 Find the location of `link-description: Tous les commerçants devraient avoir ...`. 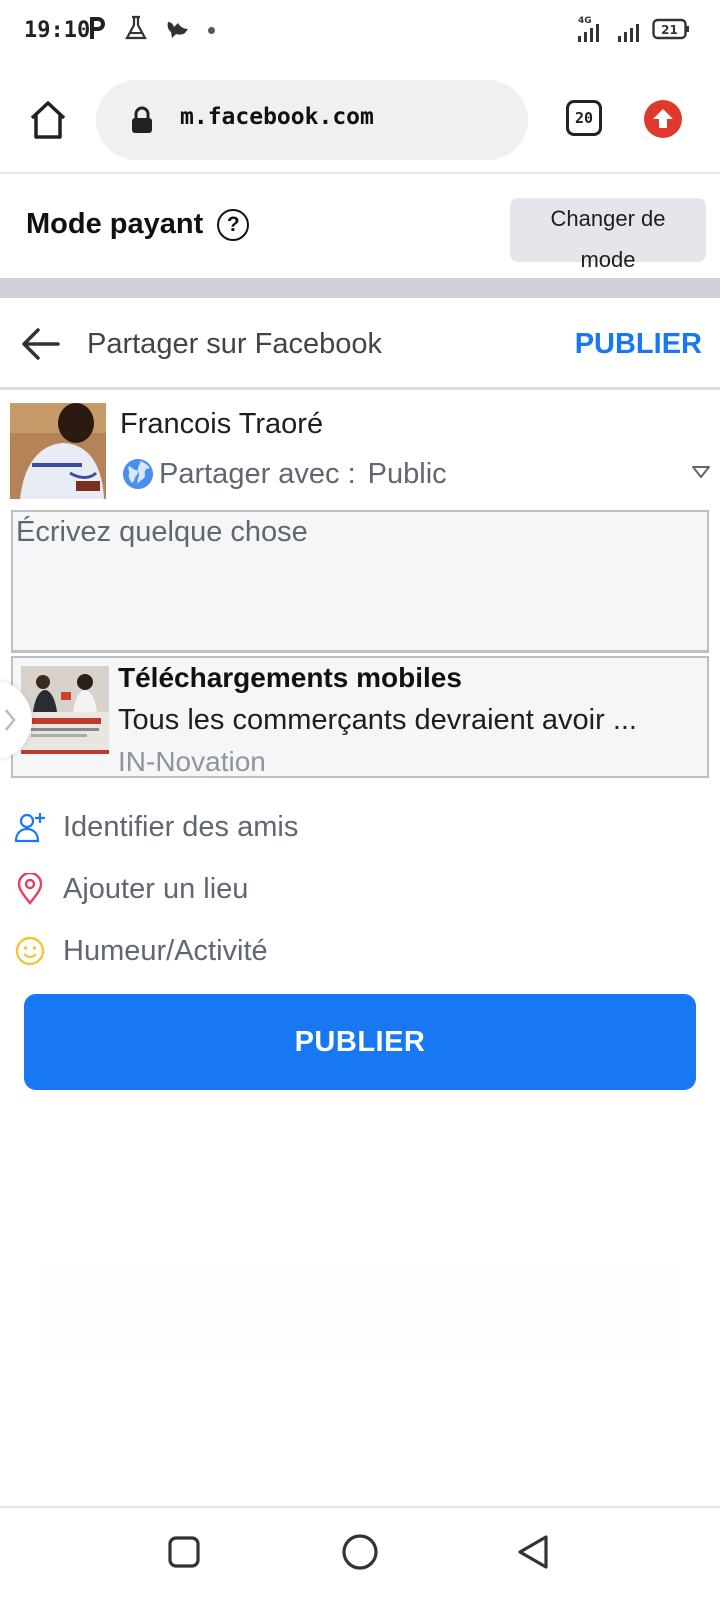

link-description: Tous les commerçants devraient avoir ... is located at coordinates (377, 720).